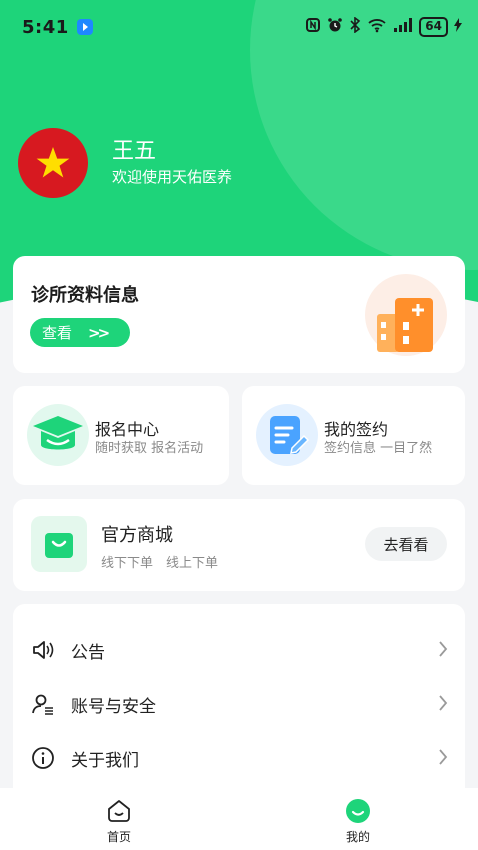  I want to click on star-icon, so click(53, 162).